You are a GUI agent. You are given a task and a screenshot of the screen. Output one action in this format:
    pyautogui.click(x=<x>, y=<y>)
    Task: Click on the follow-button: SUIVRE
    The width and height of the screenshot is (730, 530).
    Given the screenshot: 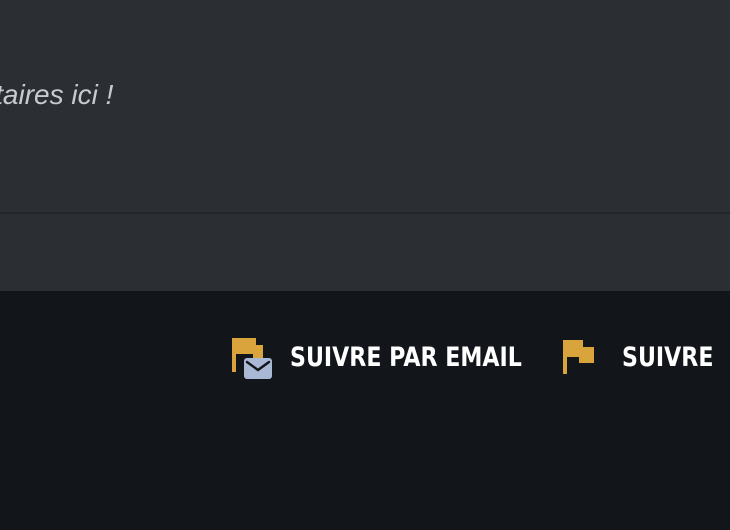 What is the action you would take?
    pyautogui.click(x=646, y=358)
    